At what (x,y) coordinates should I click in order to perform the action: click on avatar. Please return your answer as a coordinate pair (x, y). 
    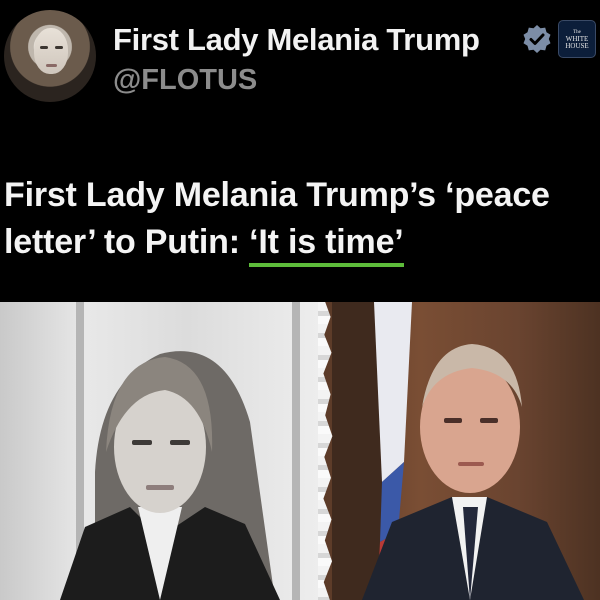
    Looking at the image, I should click on (50, 56).